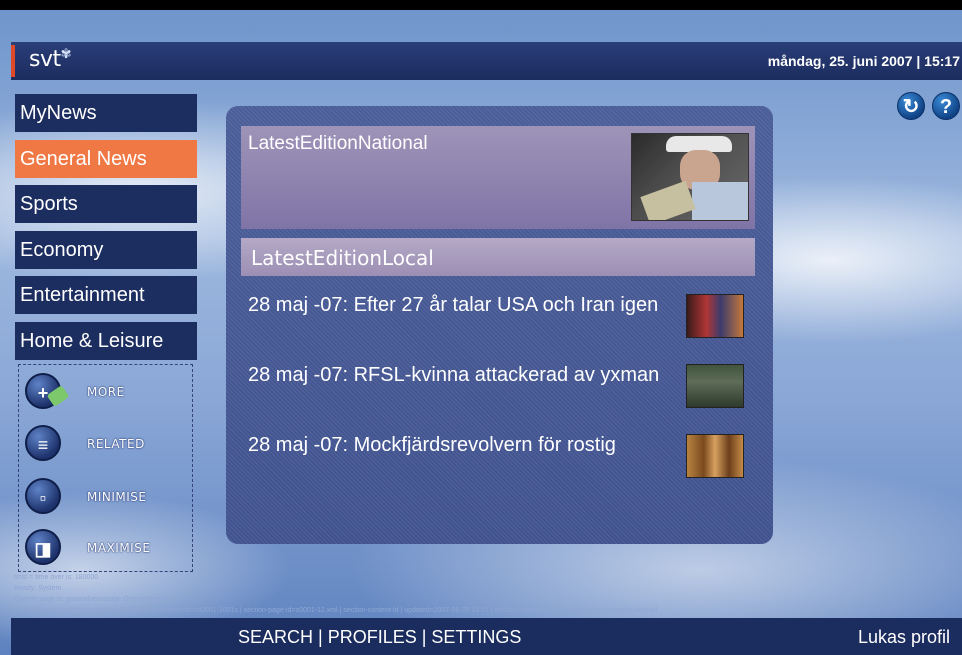 The height and width of the screenshot is (655, 962). I want to click on refresh-icon: ↻, so click(911, 106).